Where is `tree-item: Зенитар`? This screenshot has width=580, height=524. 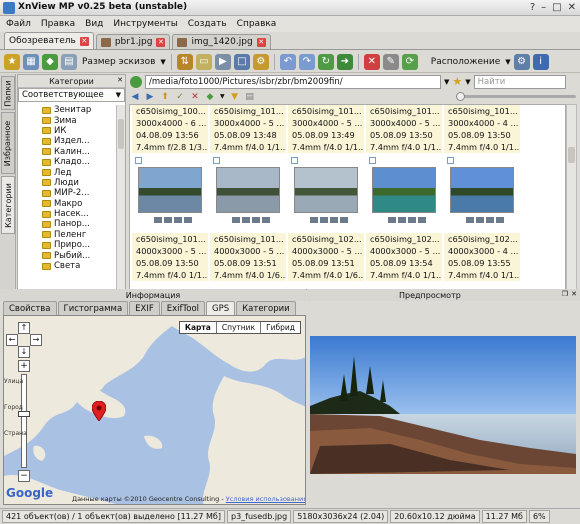 tree-item: Зенитар is located at coordinates (67, 110).